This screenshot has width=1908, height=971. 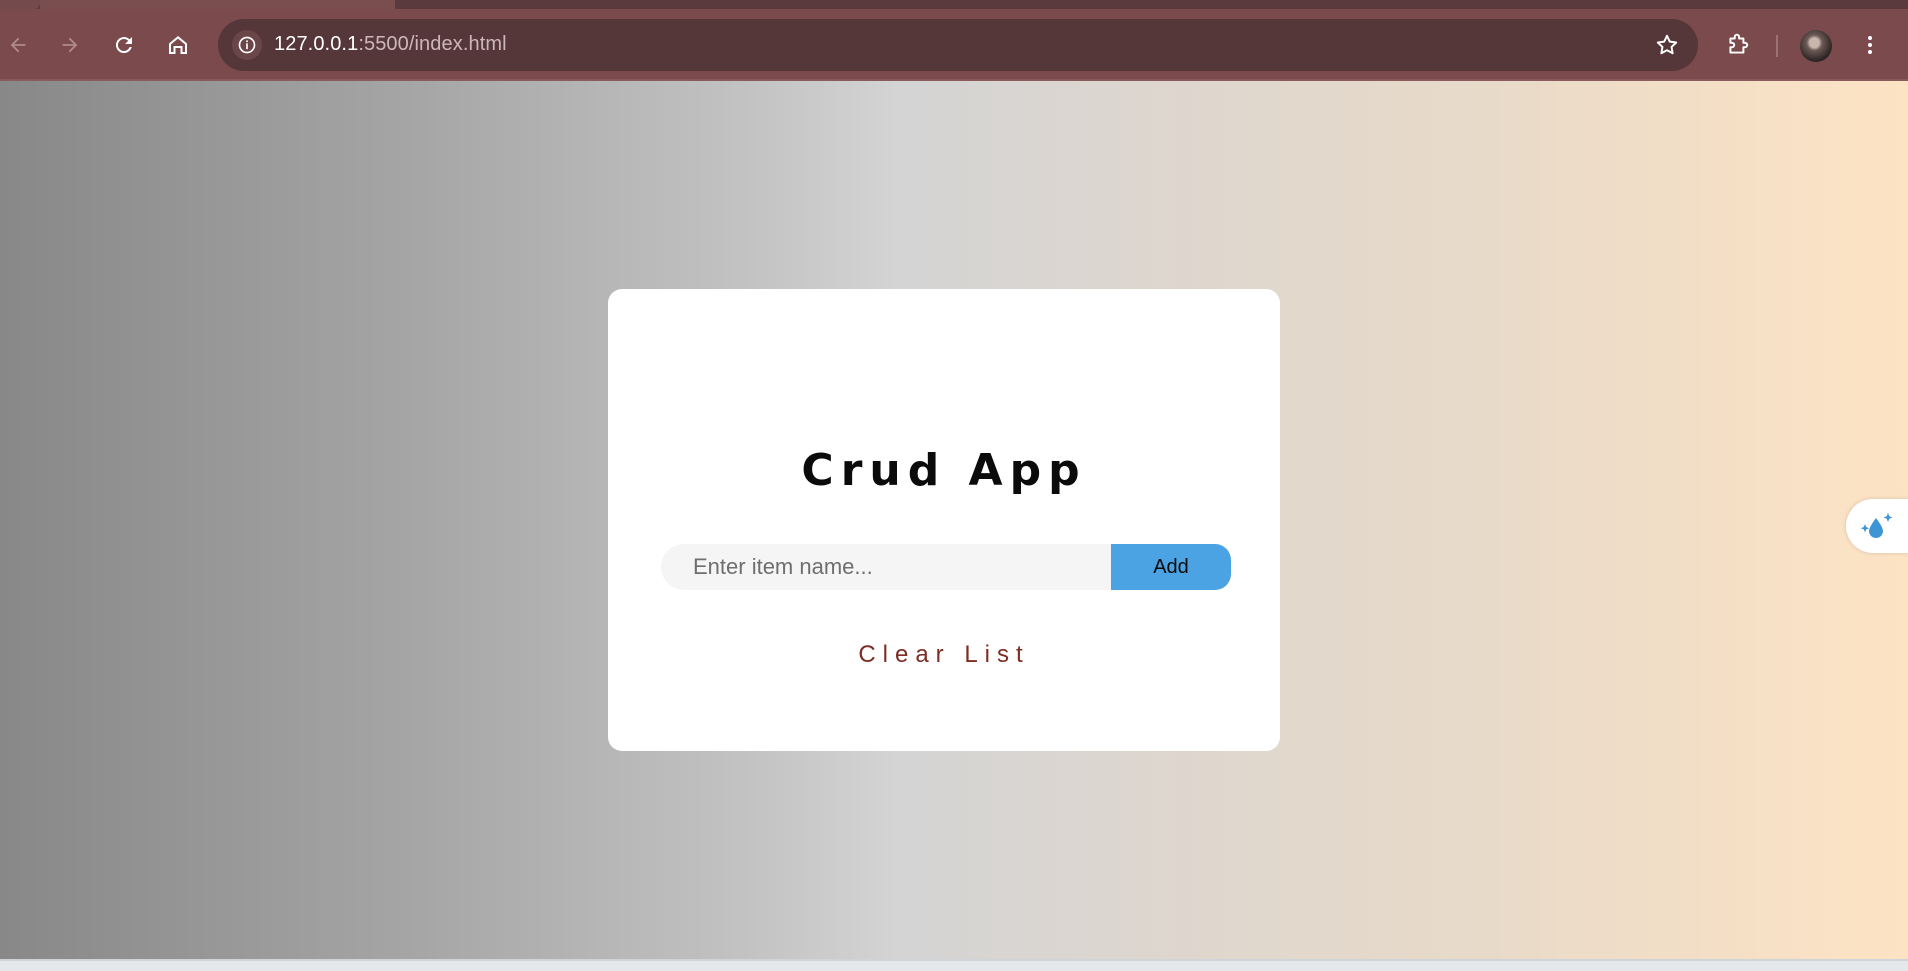 I want to click on browser-toolbar: 127.0.0.1:5500/index.html, so click(x=954, y=45).